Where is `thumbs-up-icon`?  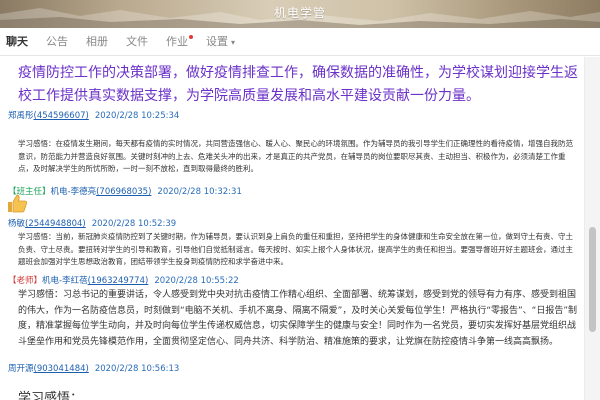 thumbs-up-icon is located at coordinates (18, 203).